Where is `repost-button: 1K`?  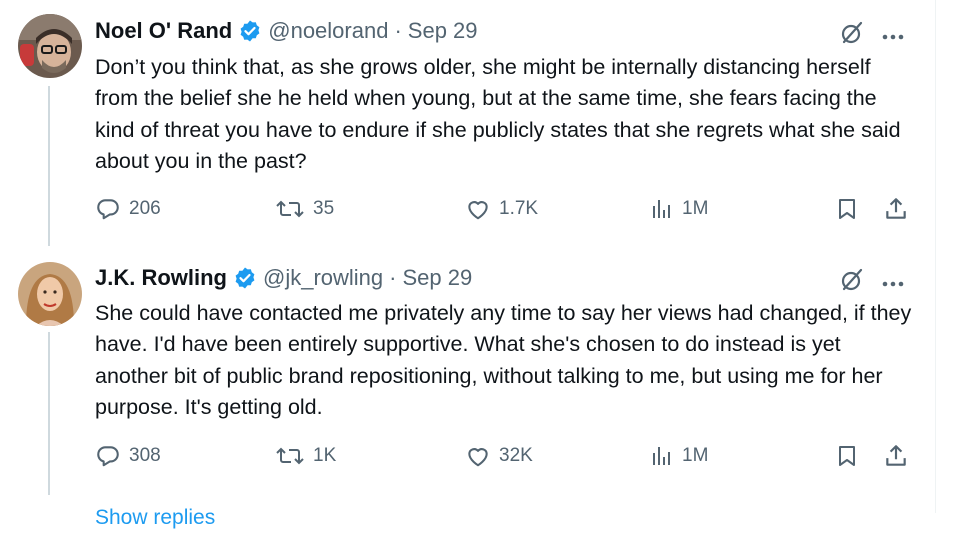
repost-button: 1K is located at coordinates (305, 456).